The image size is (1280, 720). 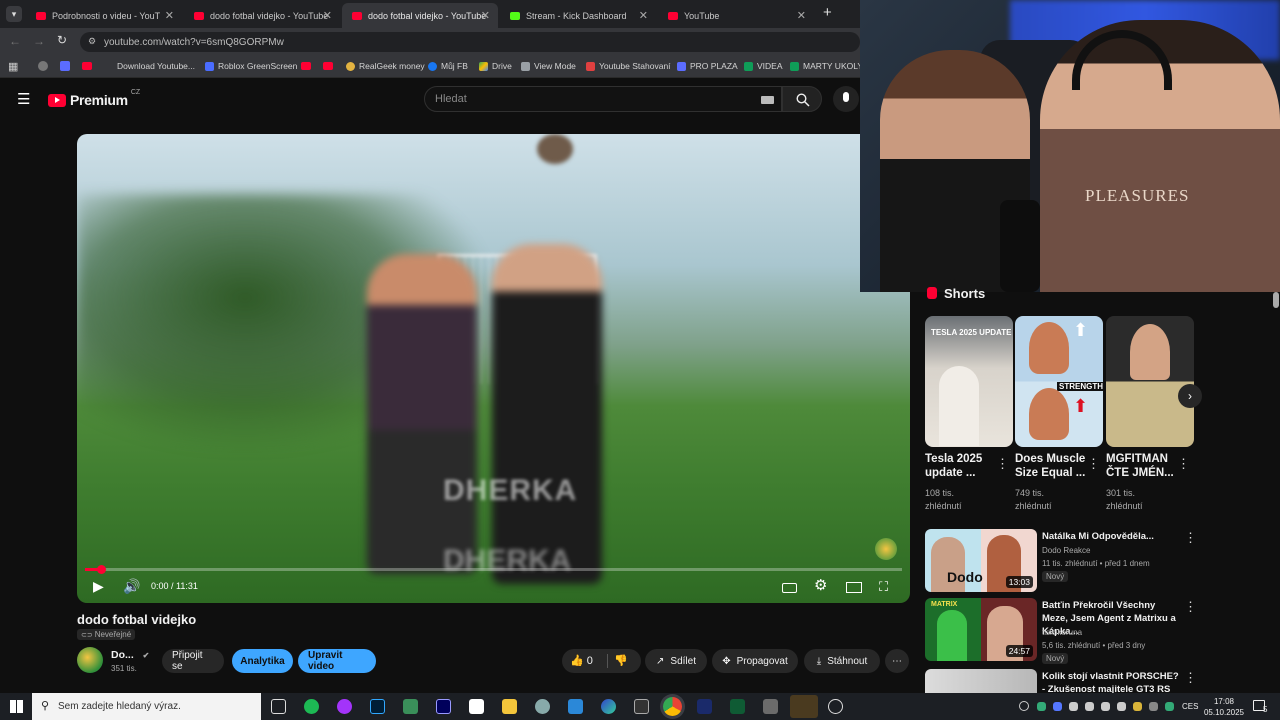 I want to click on tab-dodo-fotbal-active: dodo fotbal videjko - YouTube ✕, so click(x=420, y=15).